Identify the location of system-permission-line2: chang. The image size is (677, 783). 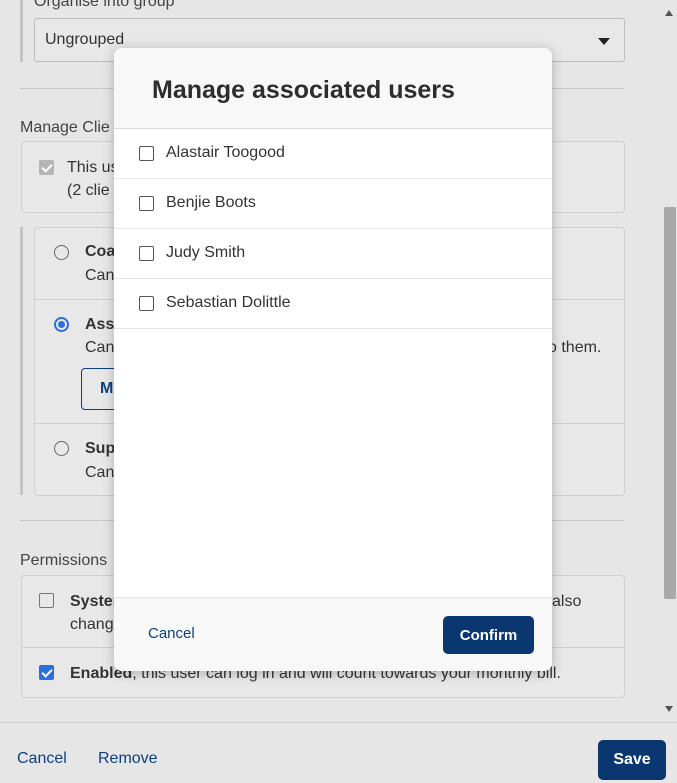
(92, 624).